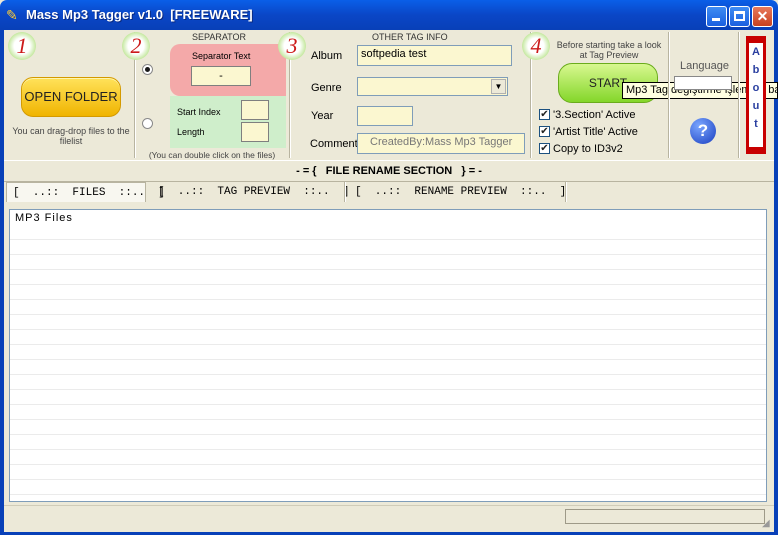 This screenshot has width=778, height=535. I want to click on close-icon: ✕, so click(762, 16).